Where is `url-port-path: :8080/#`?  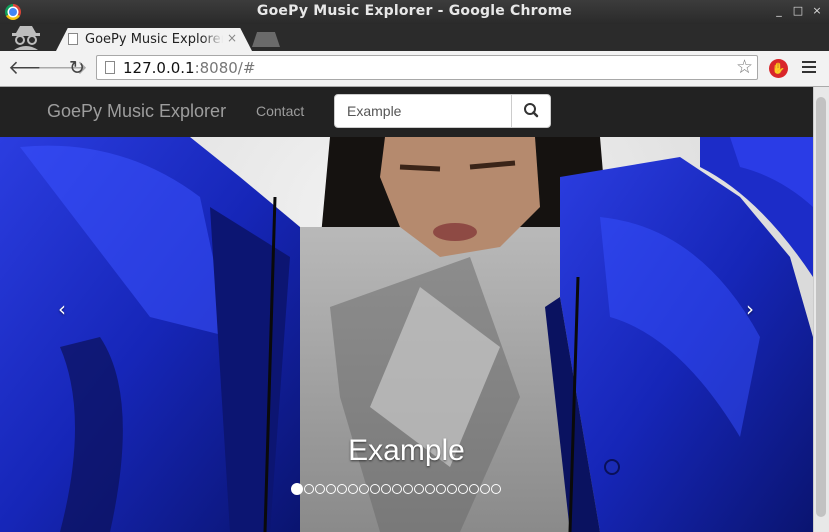 url-port-path: :8080/# is located at coordinates (225, 68).